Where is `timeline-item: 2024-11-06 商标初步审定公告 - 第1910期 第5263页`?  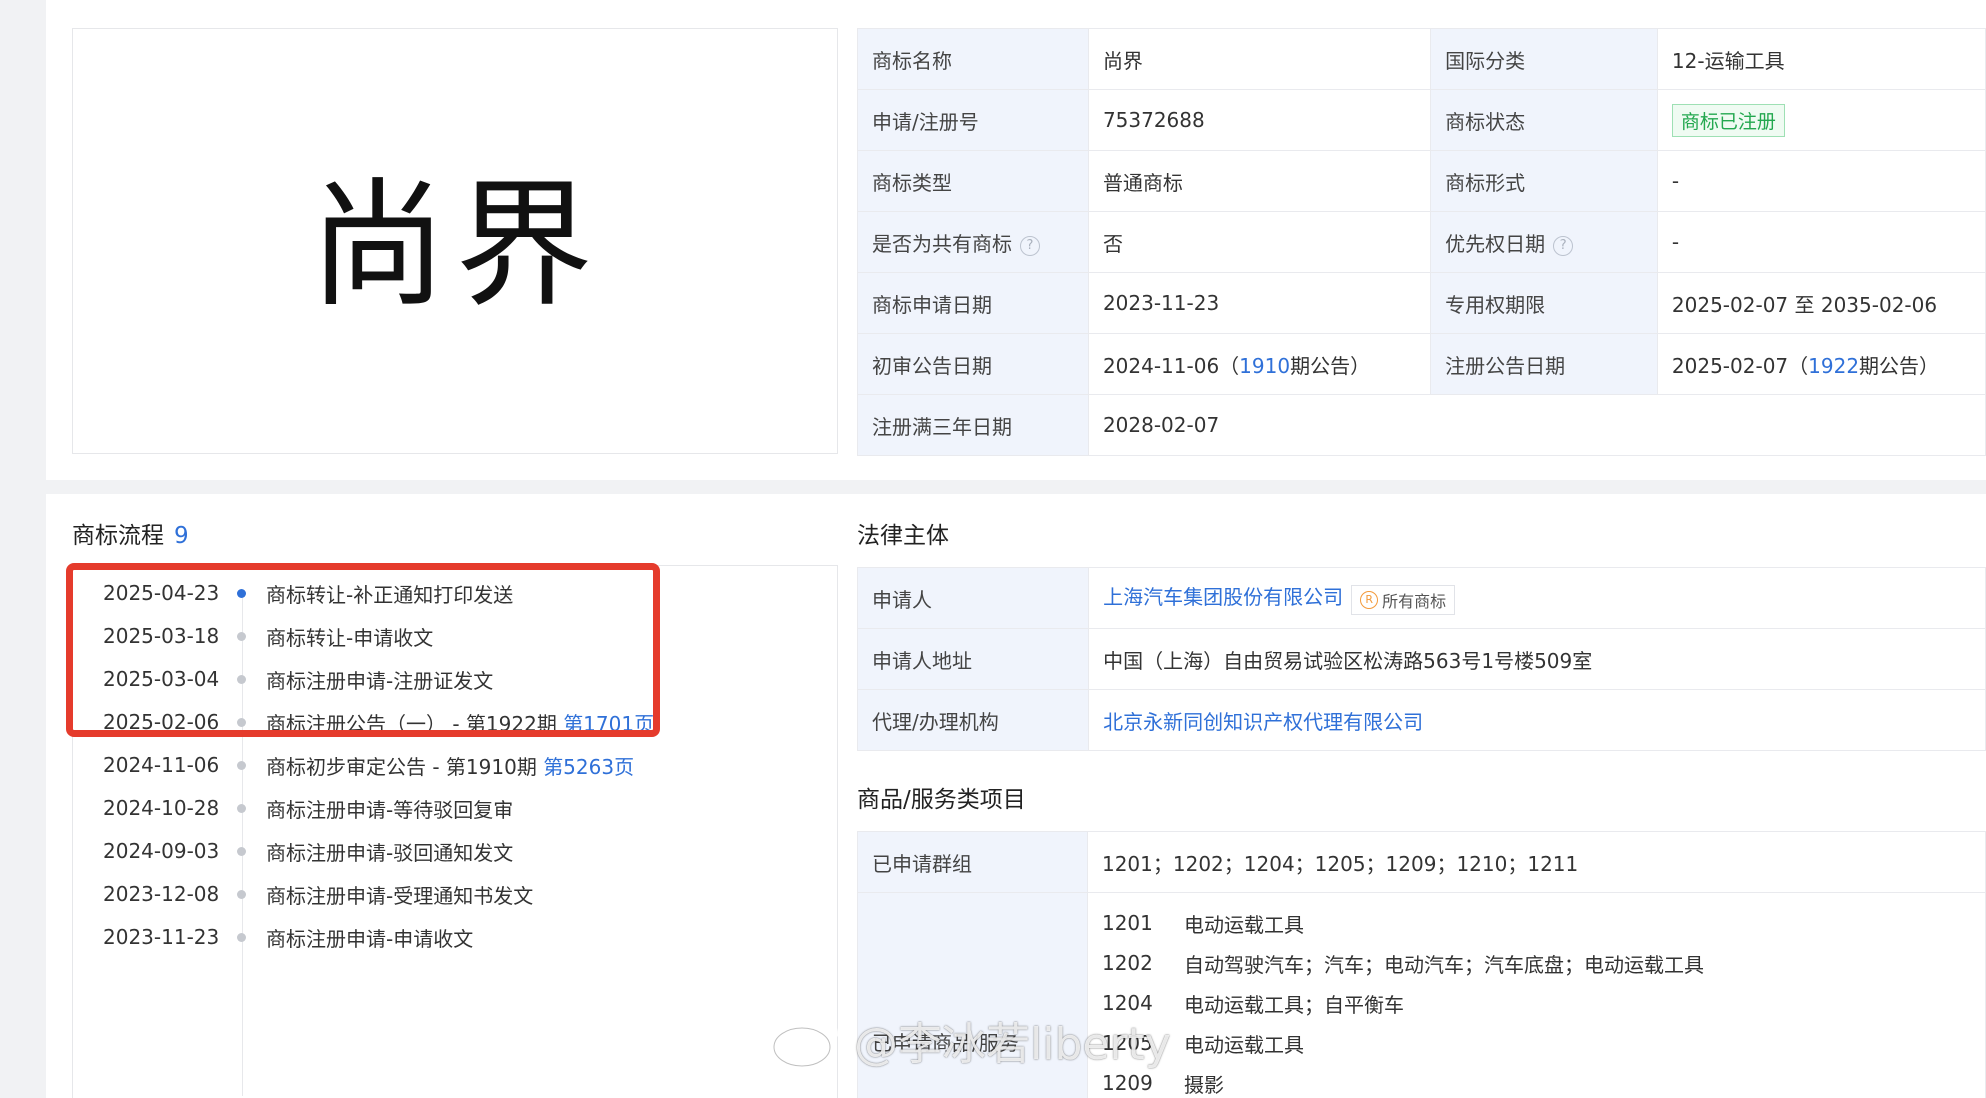
timeline-item: 2024-11-06 商标初步审定公告 - 第1910期 第5263页 is located at coordinates (353, 765).